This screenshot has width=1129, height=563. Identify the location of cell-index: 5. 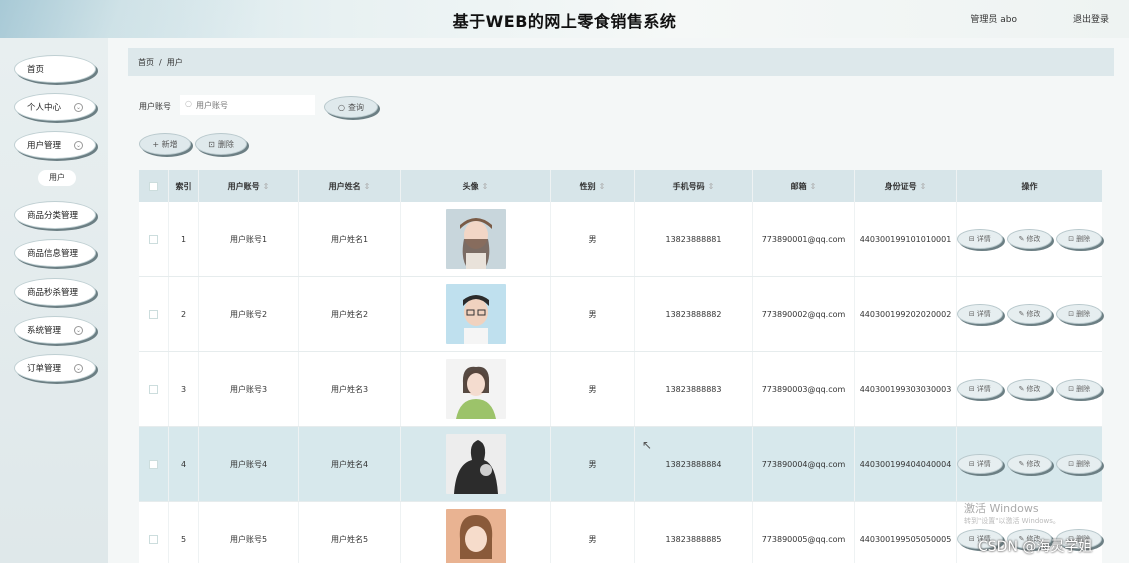
(184, 532).